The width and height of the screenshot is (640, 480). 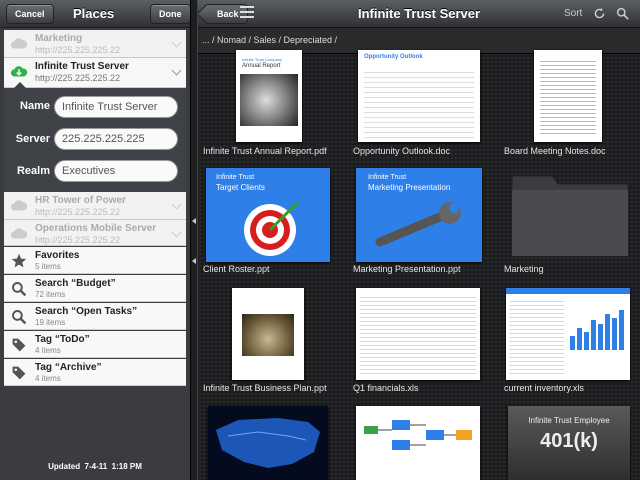 I want to click on server-item-hr: HR Tower of Power http://225.225.225.22, so click(x=95, y=206).